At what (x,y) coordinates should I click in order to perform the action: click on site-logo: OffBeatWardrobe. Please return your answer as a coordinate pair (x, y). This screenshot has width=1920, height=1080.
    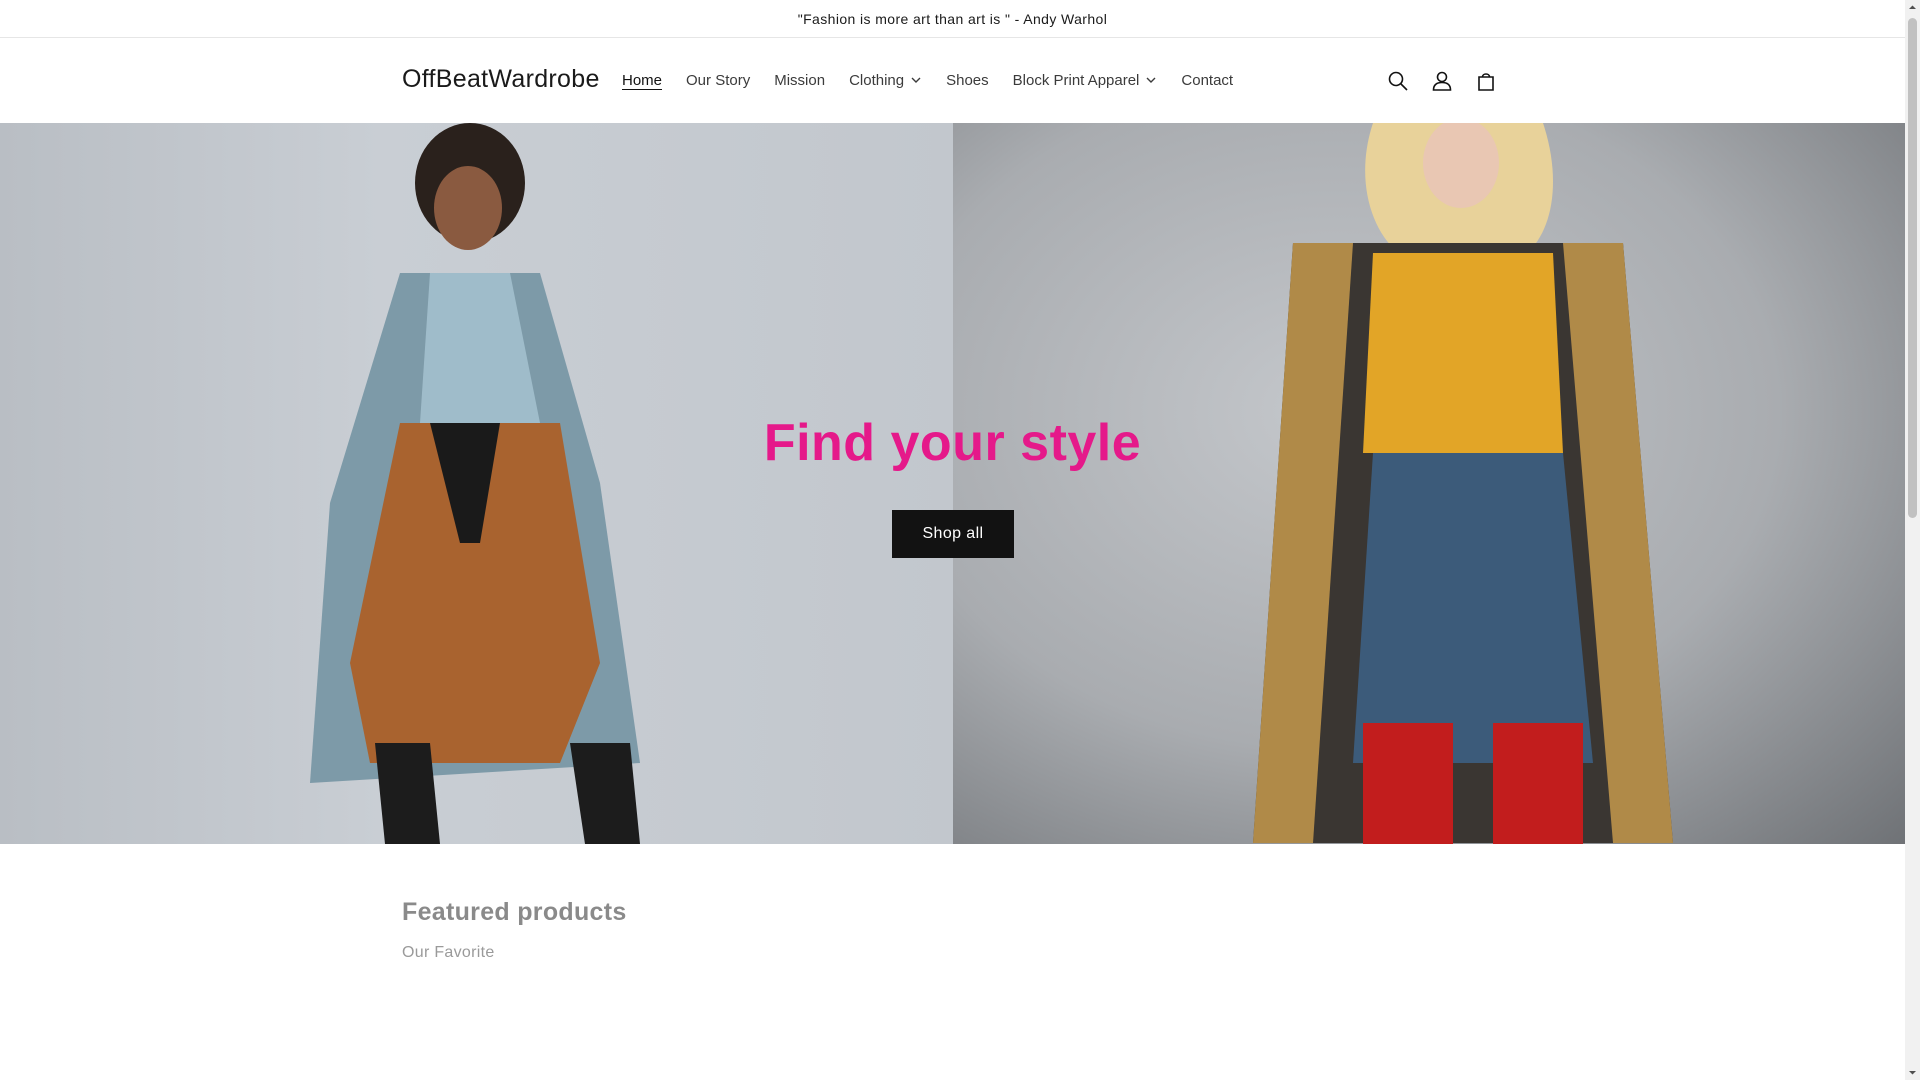
    Looking at the image, I should click on (501, 79).